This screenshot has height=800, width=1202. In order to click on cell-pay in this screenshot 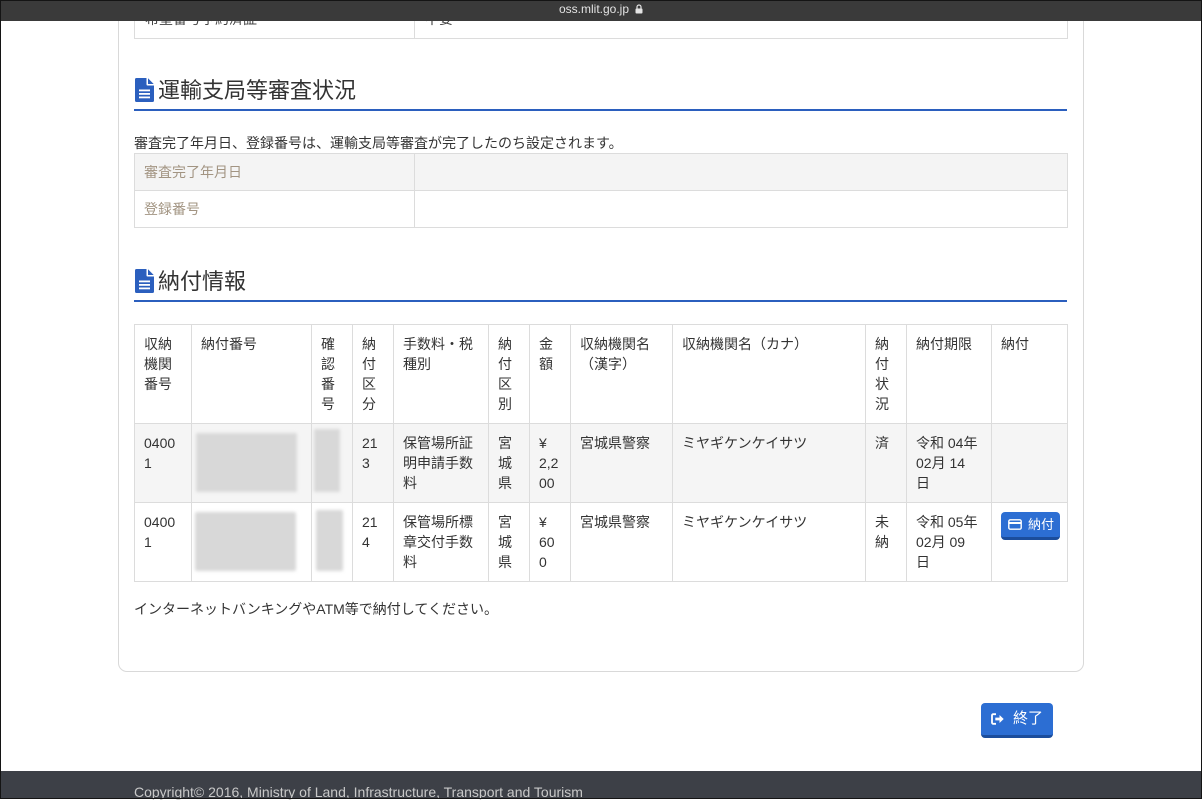, I will do `click(1029, 463)`.